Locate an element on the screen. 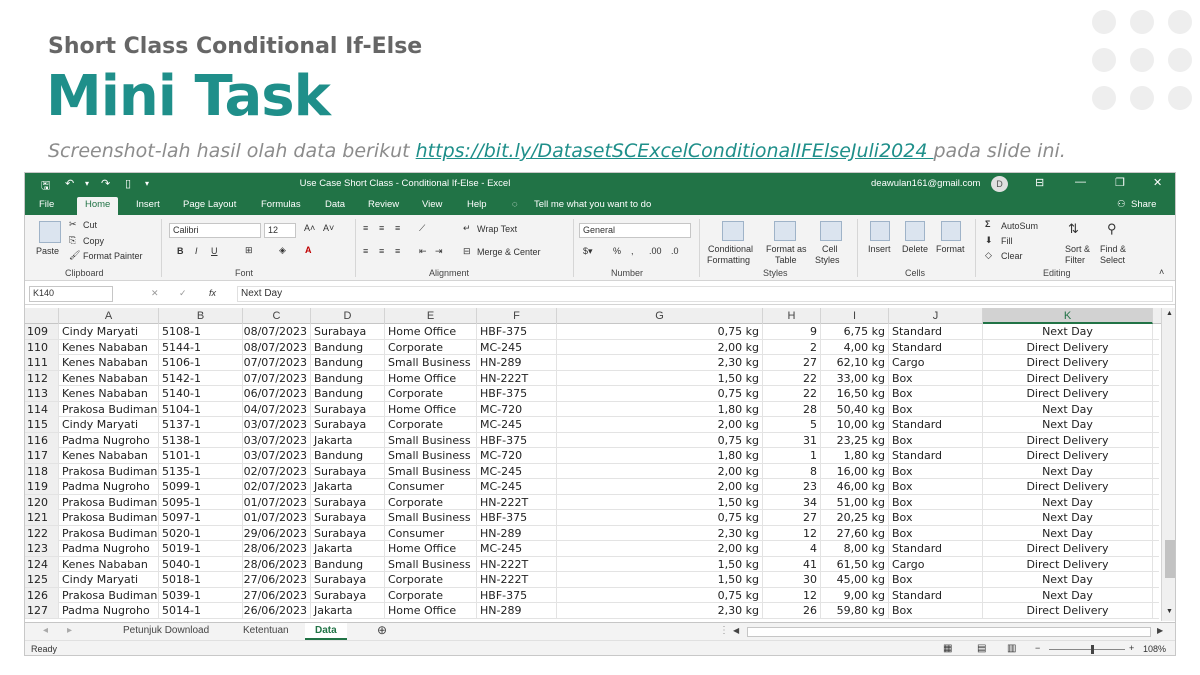  row-header: 117 is located at coordinates (42, 455).